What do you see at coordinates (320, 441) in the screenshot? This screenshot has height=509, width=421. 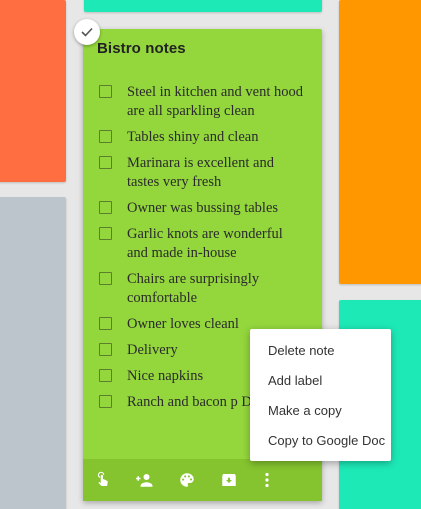 I see `menu-item-copy-to-google-doc: Copy to Google Doc` at bounding box center [320, 441].